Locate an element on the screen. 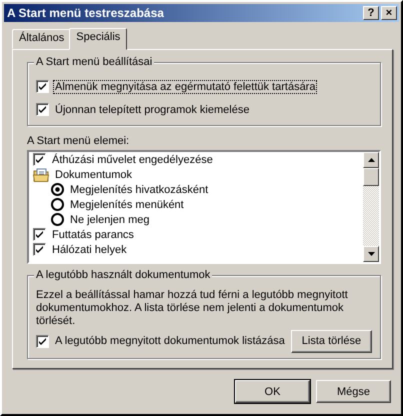 The height and width of the screenshot is (416, 403). group-title: A Start menü beállításai is located at coordinates (94, 62).